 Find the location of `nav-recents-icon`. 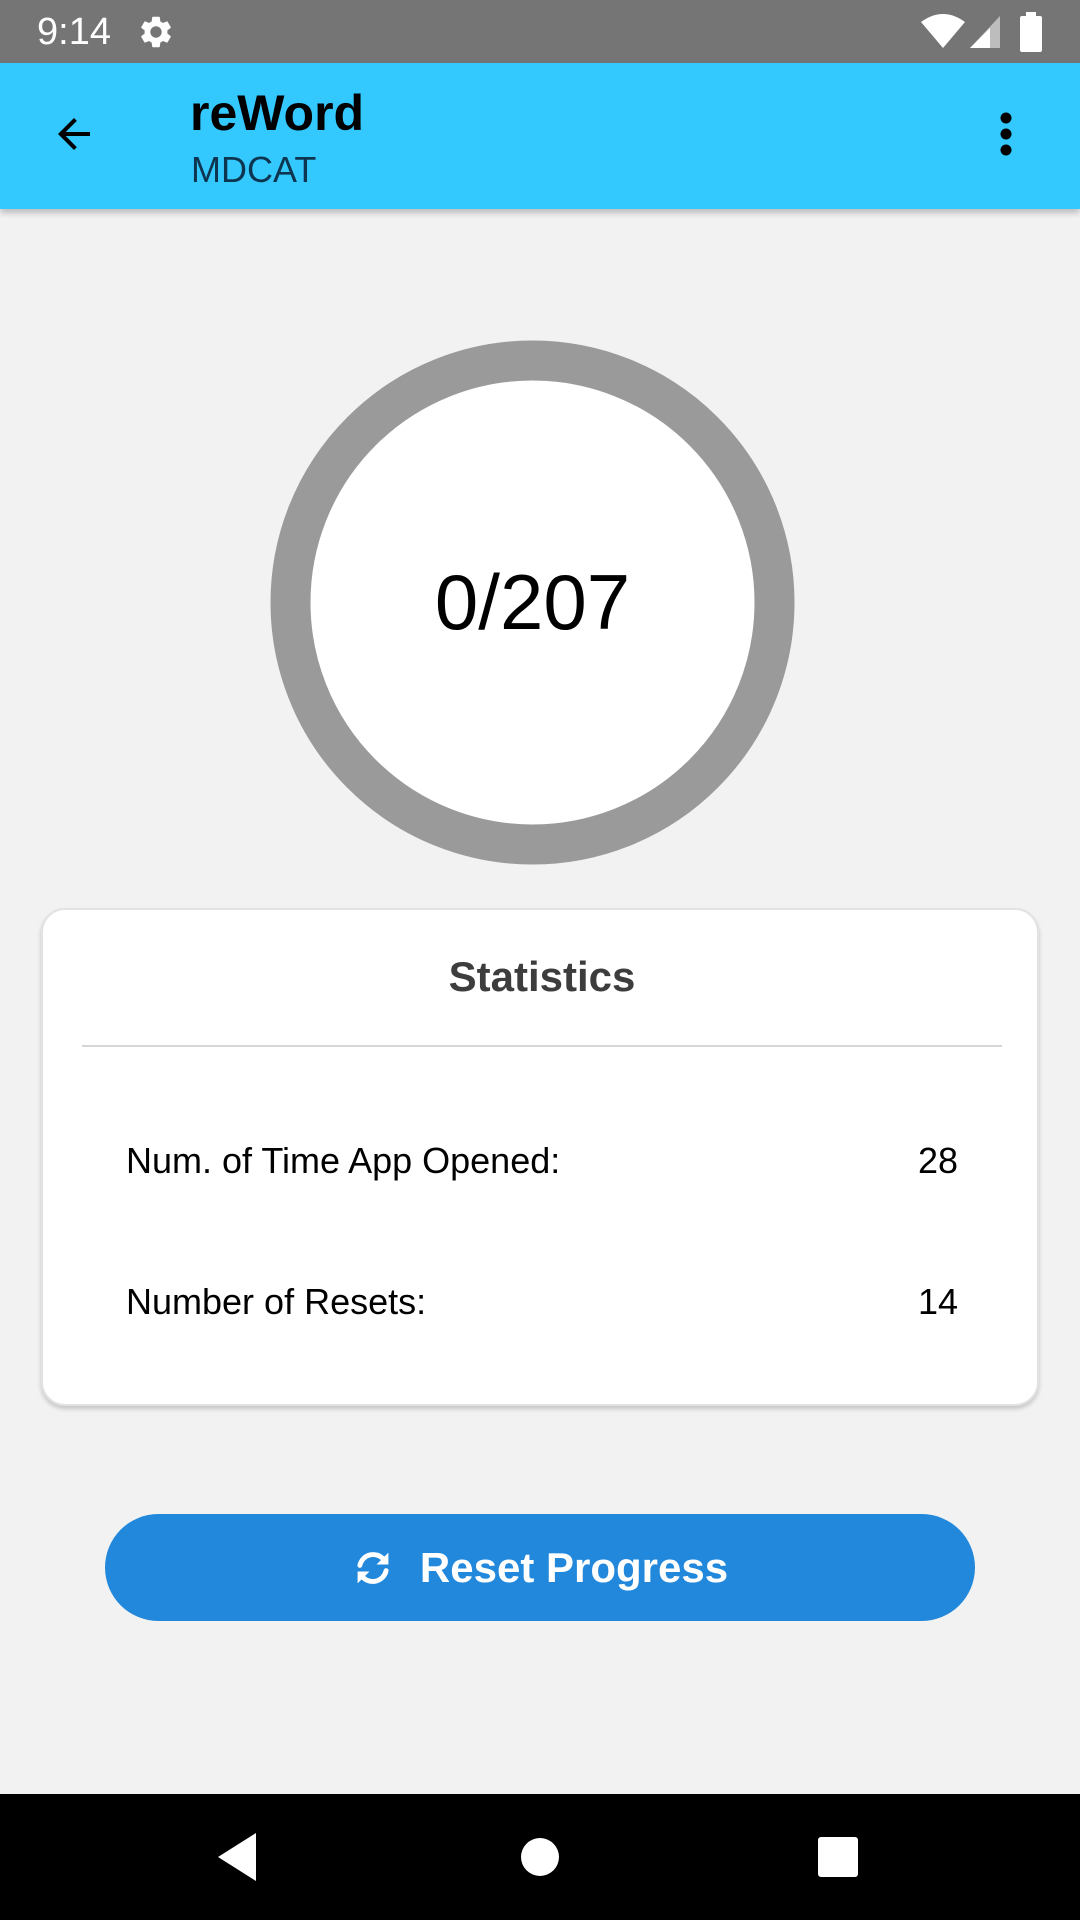

nav-recents-icon is located at coordinates (838, 1857).